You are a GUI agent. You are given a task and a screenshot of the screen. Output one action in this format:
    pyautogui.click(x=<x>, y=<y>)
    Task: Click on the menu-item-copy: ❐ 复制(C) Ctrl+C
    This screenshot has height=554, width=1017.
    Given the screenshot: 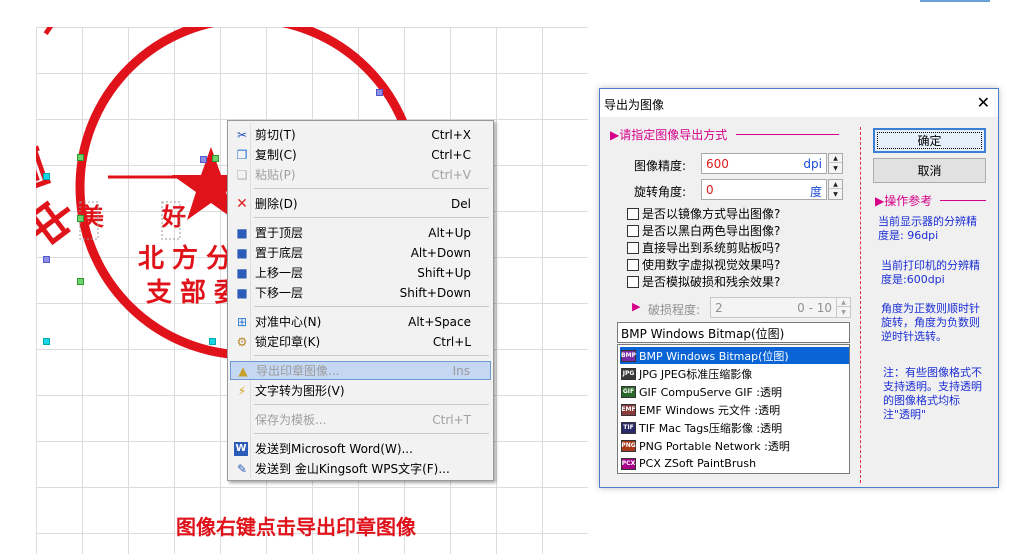 What is the action you would take?
    pyautogui.click(x=360, y=154)
    